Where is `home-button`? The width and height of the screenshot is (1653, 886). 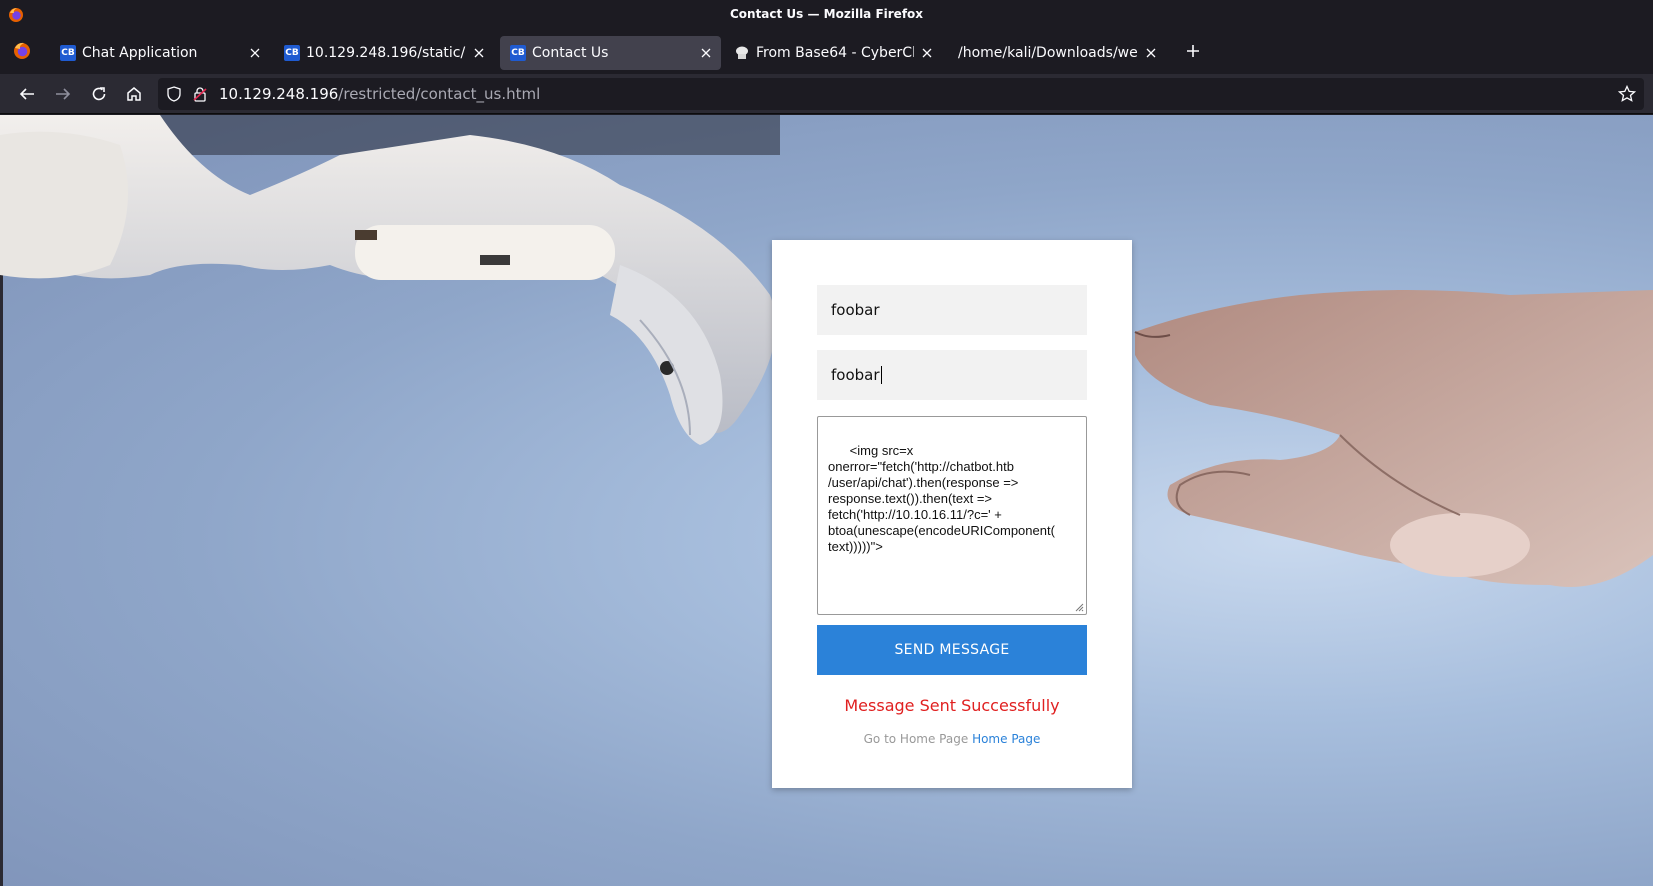
home-button is located at coordinates (134, 94).